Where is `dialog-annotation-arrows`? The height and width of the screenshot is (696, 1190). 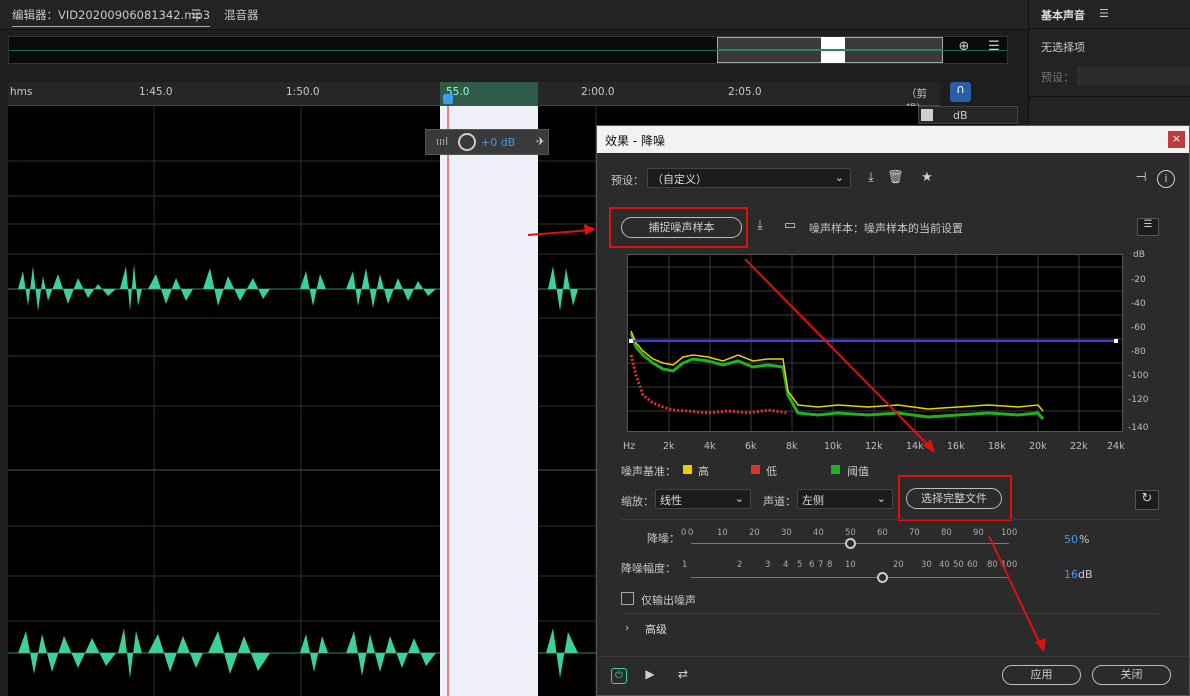
dialog-annotation-arrows is located at coordinates (895, 455).